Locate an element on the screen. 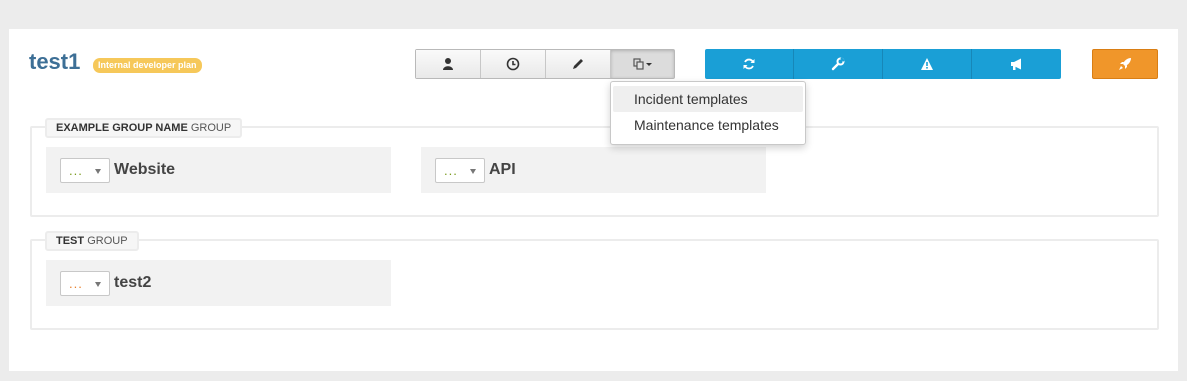  plan-badge: Internal developer plan is located at coordinates (147, 65).